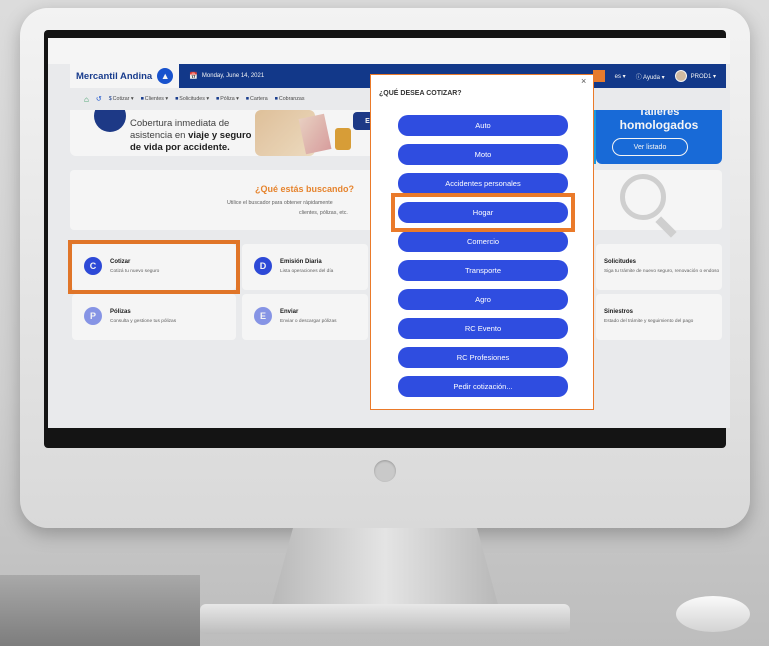 This screenshot has width=769, height=646. Describe the element at coordinates (483, 328) in the screenshot. I see `option-rc-evento-button: RC Evento` at that location.